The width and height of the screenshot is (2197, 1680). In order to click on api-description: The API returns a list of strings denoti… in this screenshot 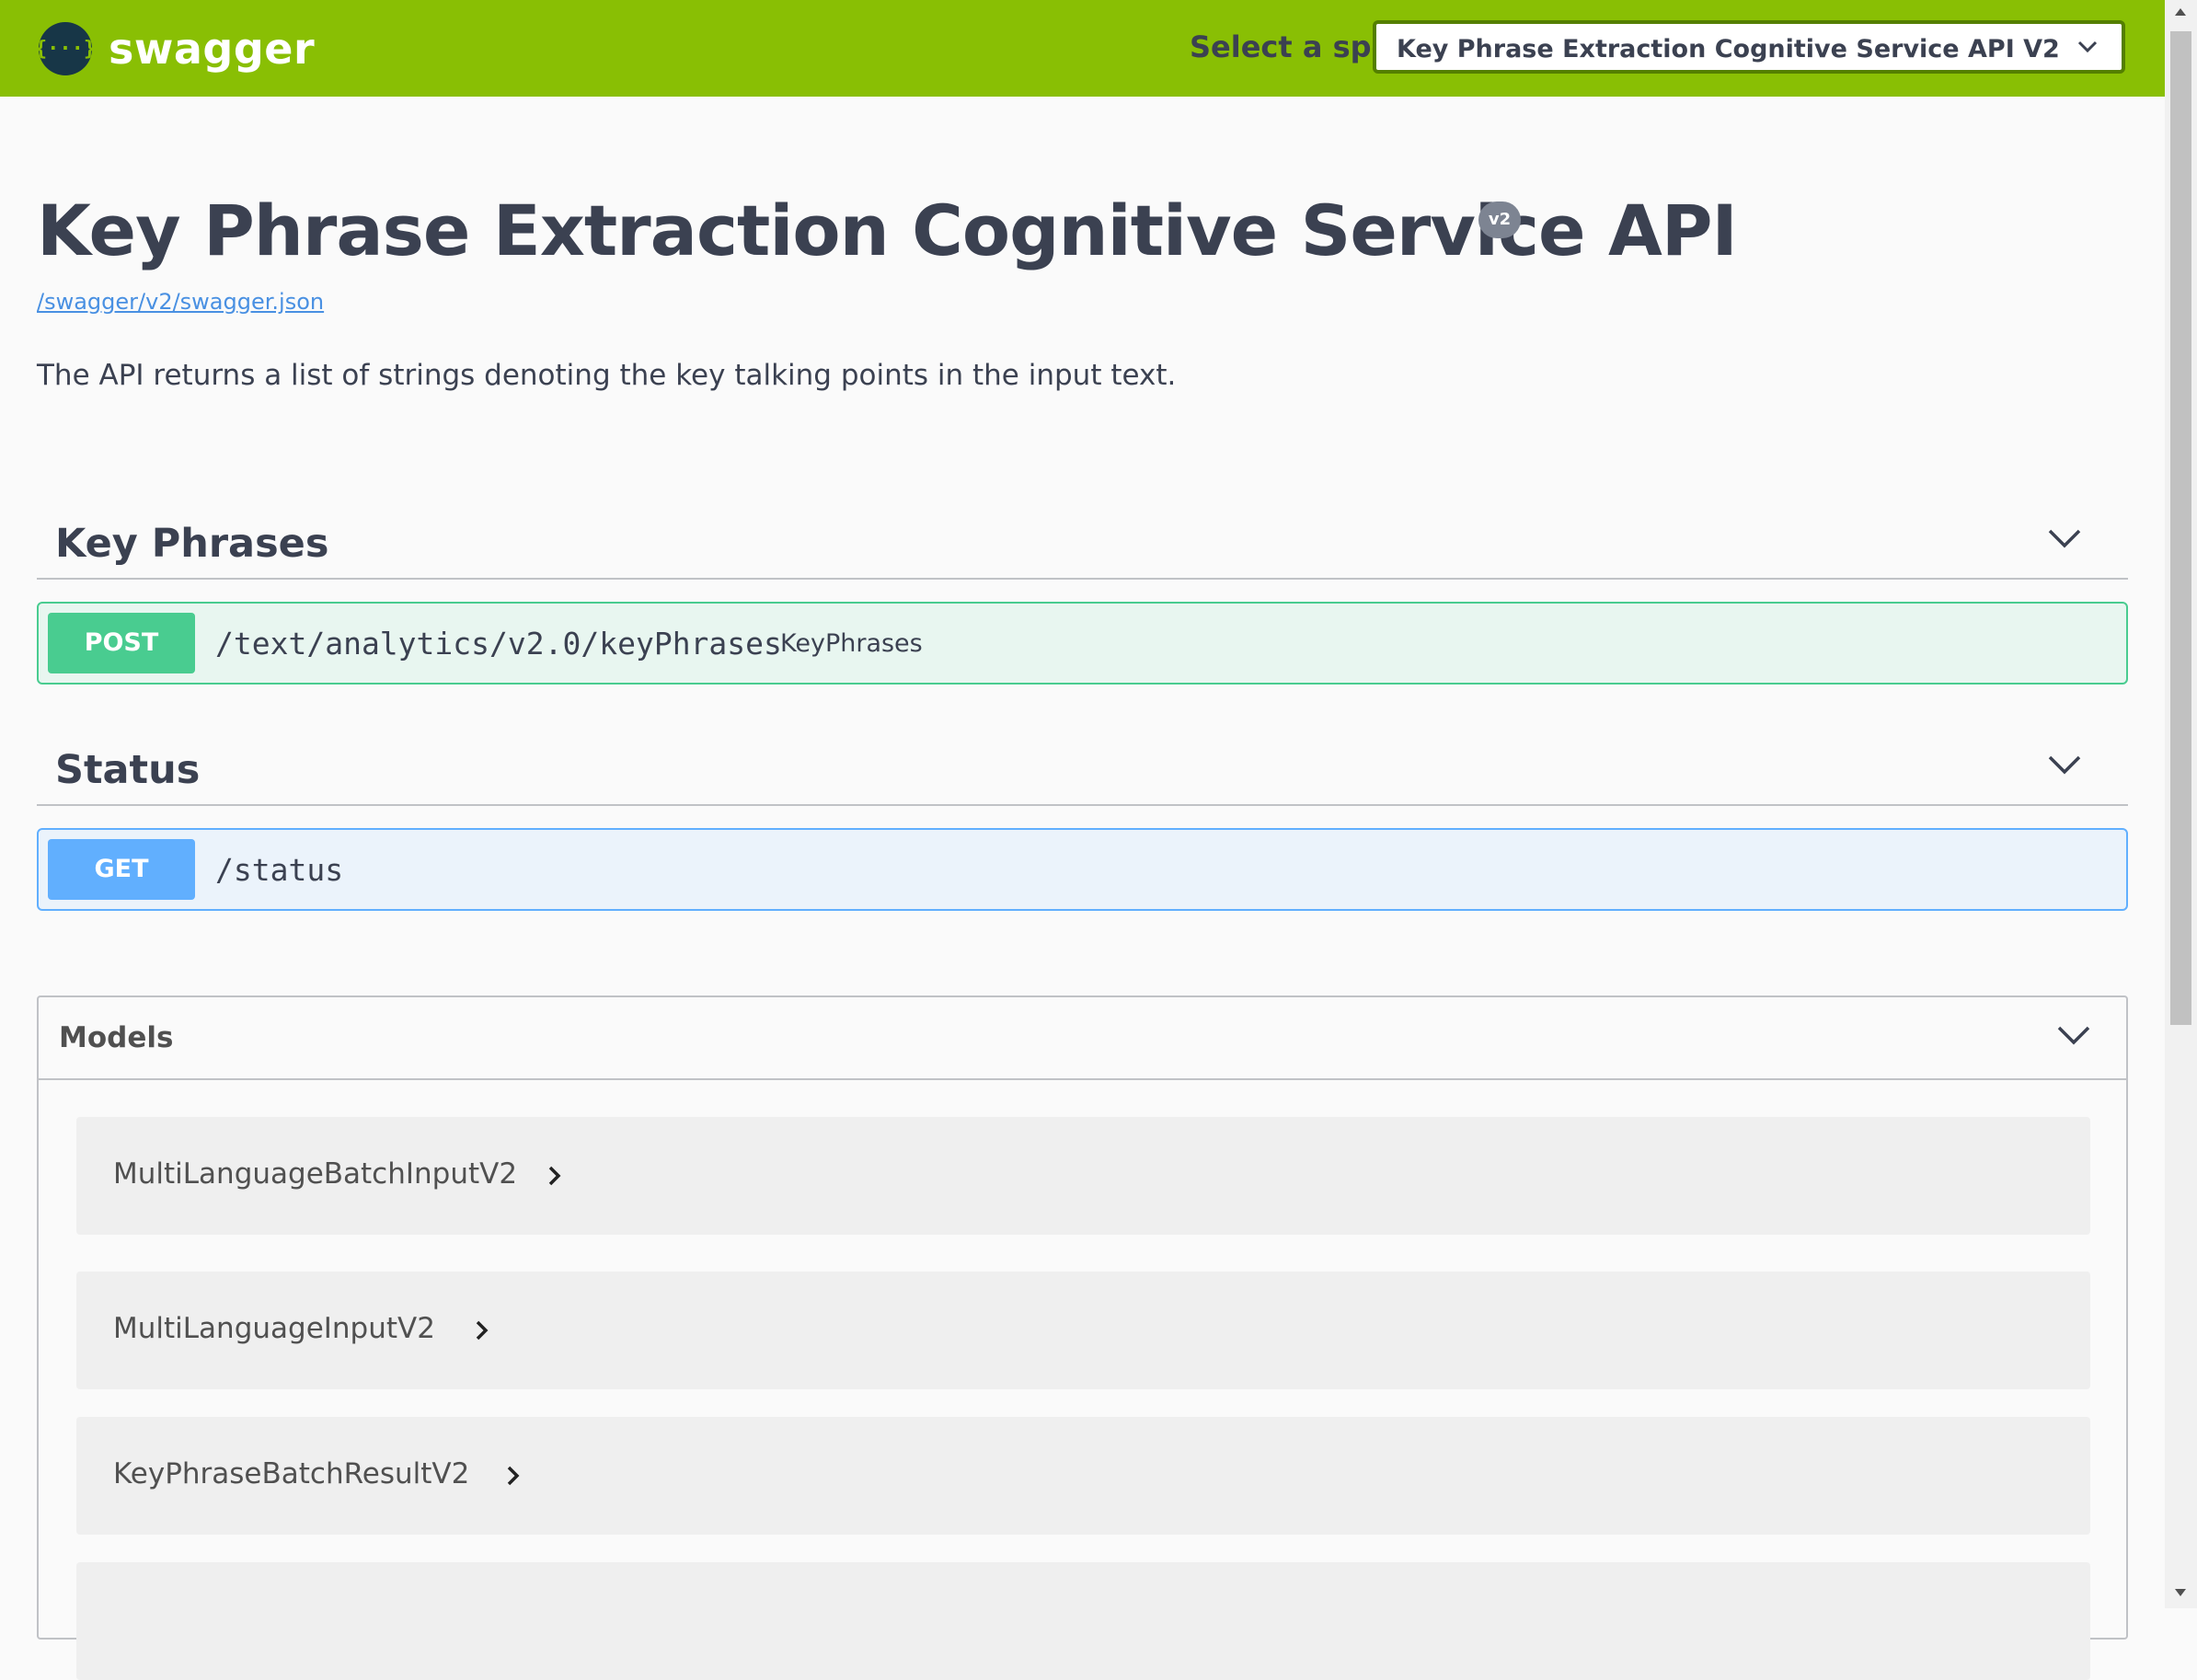, I will do `click(607, 375)`.